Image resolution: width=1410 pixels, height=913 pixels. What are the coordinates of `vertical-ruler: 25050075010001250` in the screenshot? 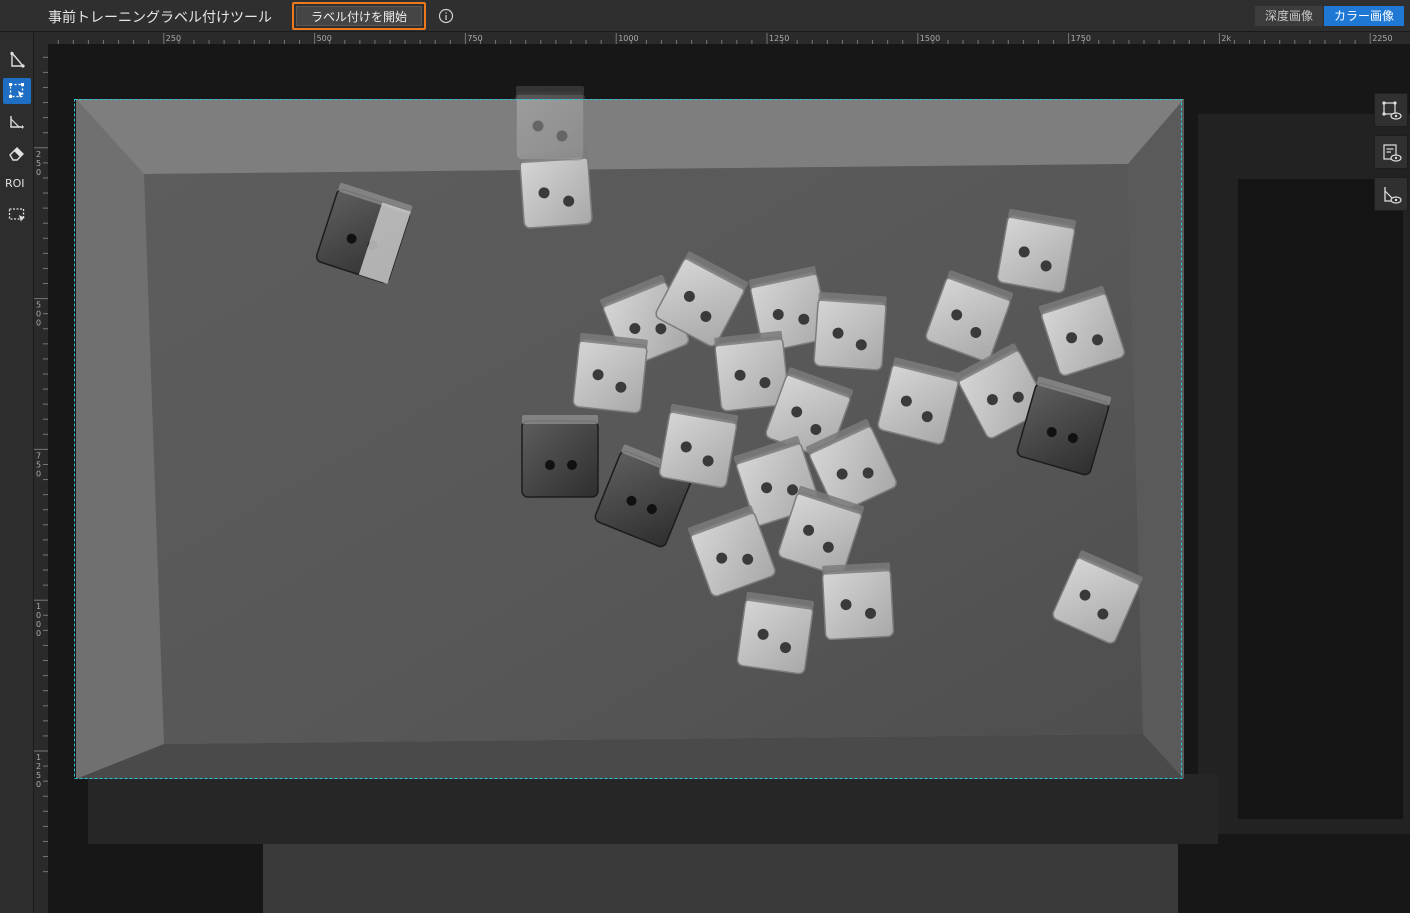 It's located at (41, 478).